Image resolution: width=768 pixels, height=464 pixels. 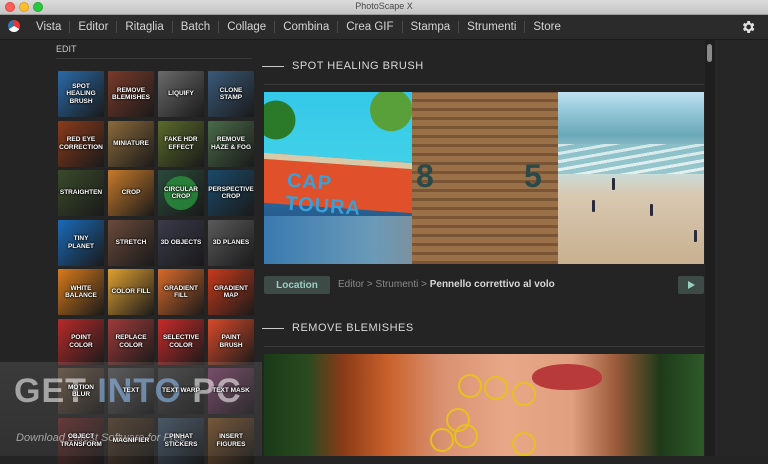 I want to click on location-button: Location, so click(x=297, y=285).